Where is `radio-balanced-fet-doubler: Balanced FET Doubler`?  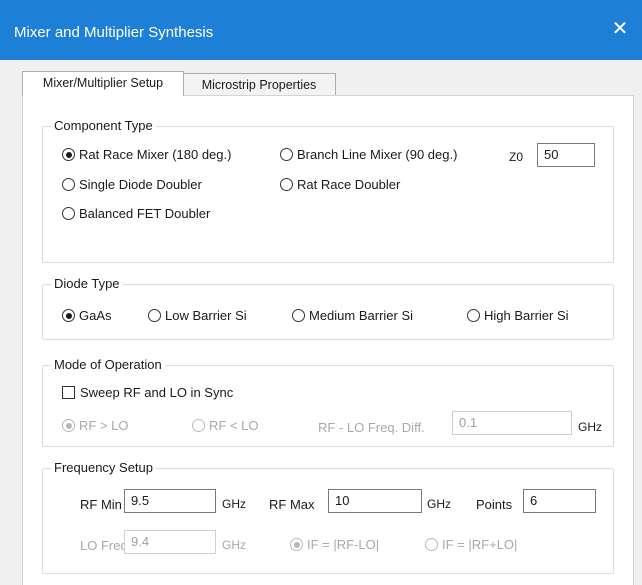 radio-balanced-fet-doubler: Balanced FET Doubler is located at coordinates (136, 213).